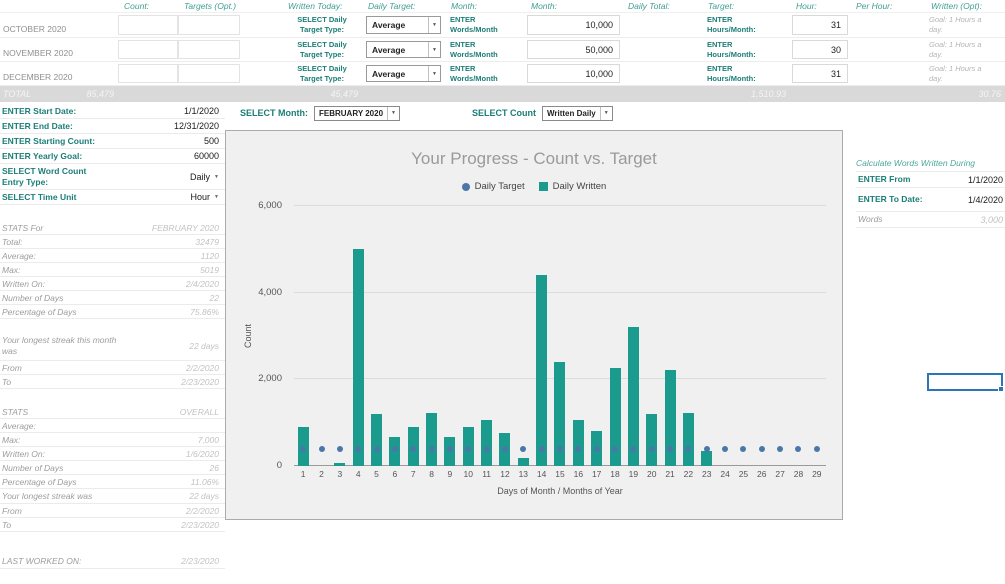  I want to click on x-tick-label: 16, so click(578, 474).